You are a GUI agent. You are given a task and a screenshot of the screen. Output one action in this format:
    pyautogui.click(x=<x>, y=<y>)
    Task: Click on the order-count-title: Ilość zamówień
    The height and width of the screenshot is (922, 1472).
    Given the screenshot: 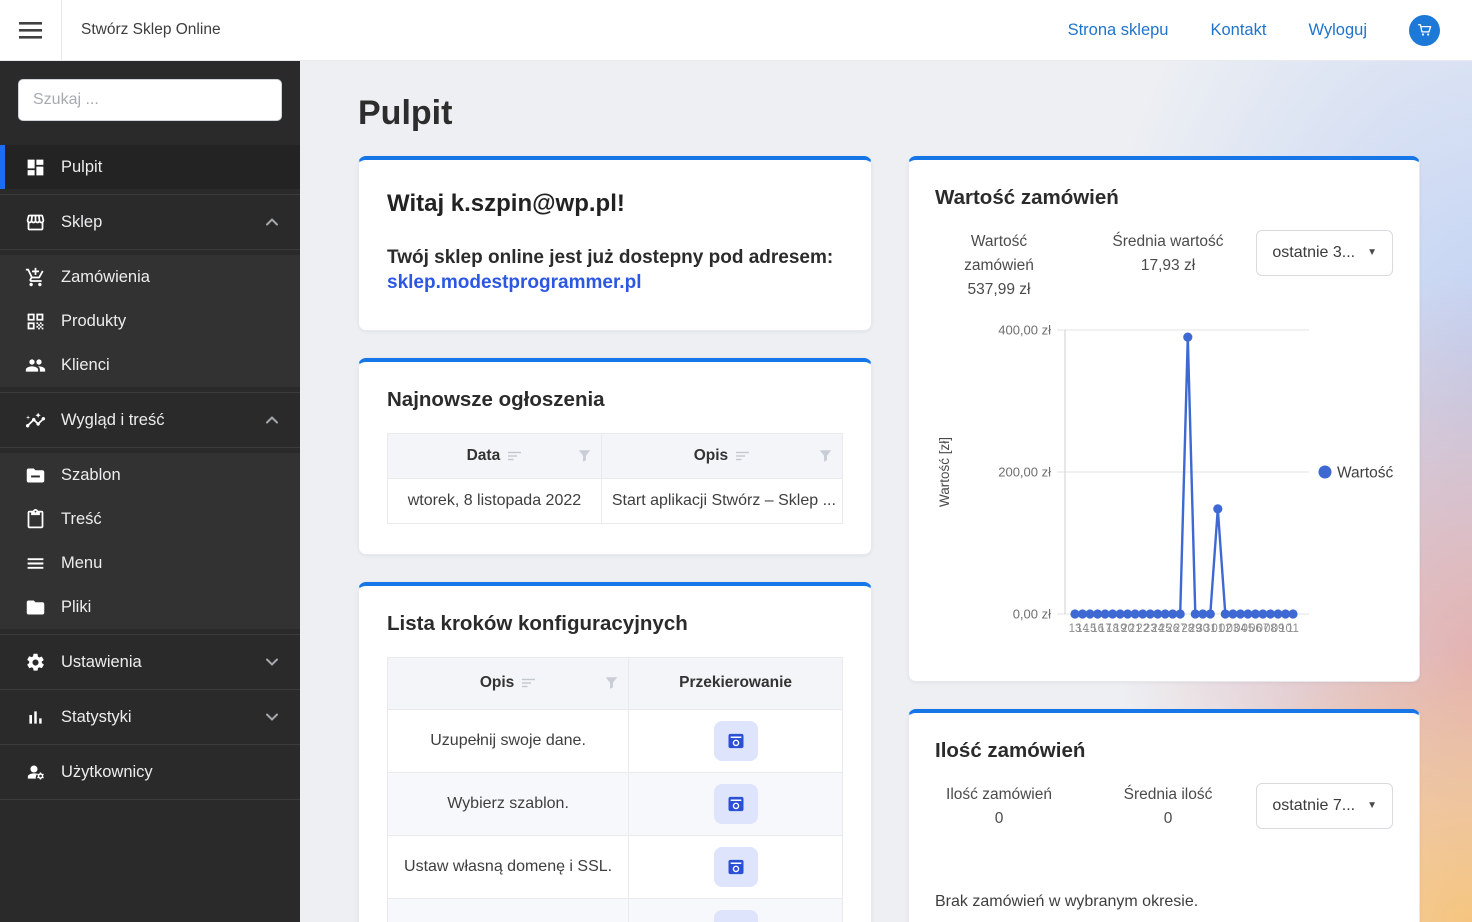 What is the action you would take?
    pyautogui.click(x=1010, y=751)
    